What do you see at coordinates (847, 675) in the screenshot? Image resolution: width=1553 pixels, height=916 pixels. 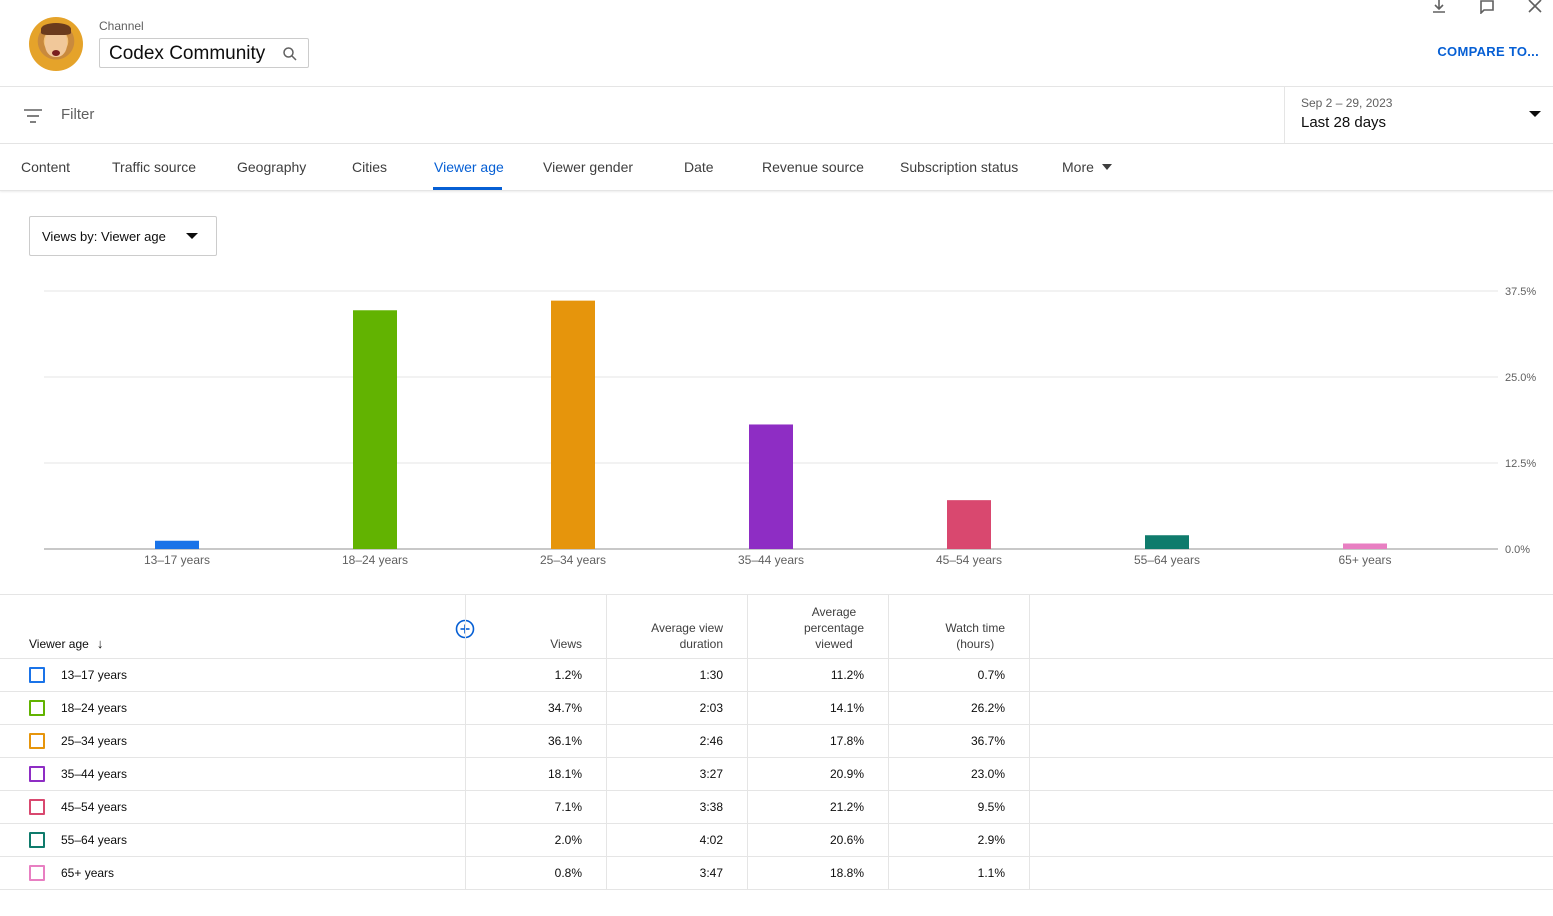 I see `cell-avg-percentage-viewed: 11.2%` at bounding box center [847, 675].